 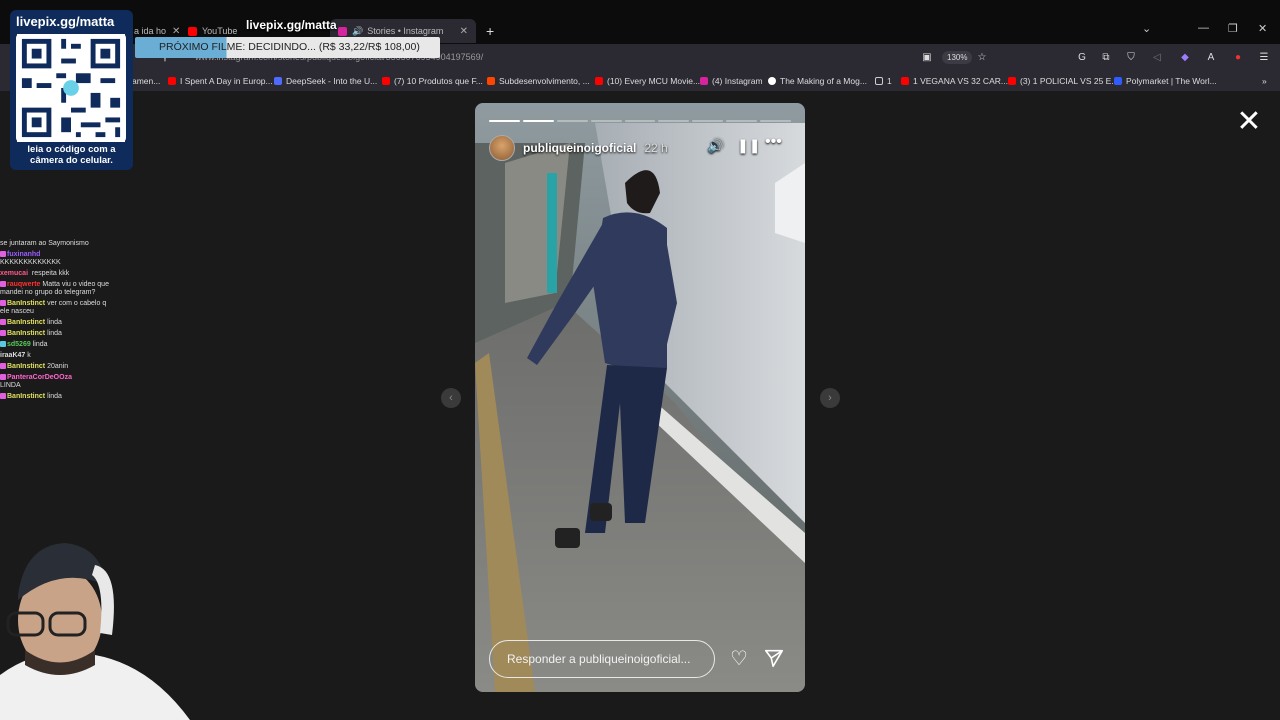 What do you see at coordinates (55, 356) in the screenshot?
I see `chat-message: iraaK47 k` at bounding box center [55, 356].